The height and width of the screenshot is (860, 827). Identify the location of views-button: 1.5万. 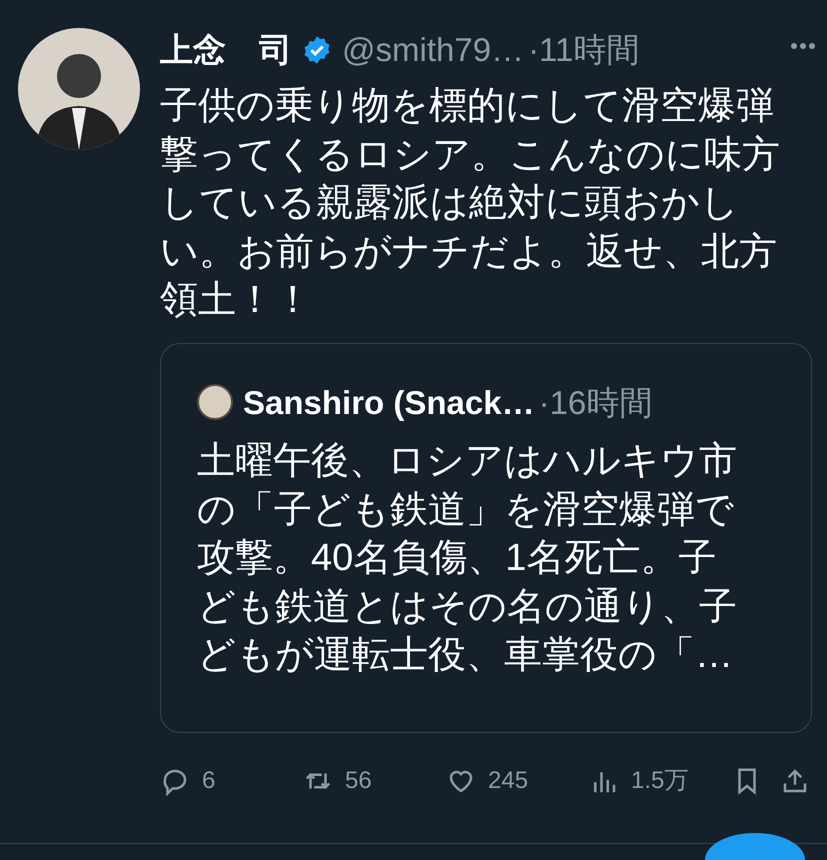
(651, 780).